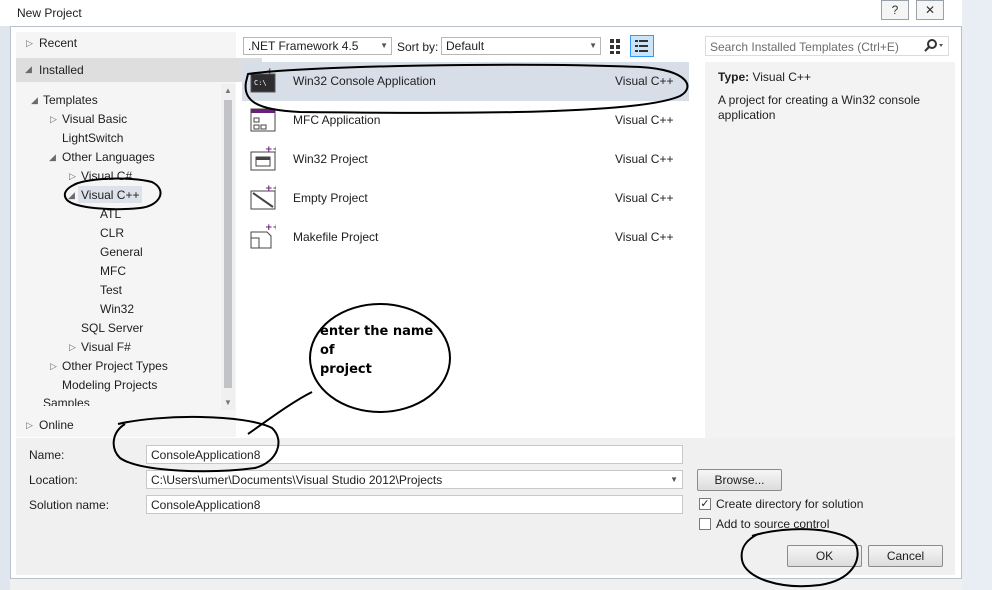 The width and height of the screenshot is (992, 590). Describe the element at coordinates (49, 13) in the screenshot. I see `window-title: New Project` at that location.